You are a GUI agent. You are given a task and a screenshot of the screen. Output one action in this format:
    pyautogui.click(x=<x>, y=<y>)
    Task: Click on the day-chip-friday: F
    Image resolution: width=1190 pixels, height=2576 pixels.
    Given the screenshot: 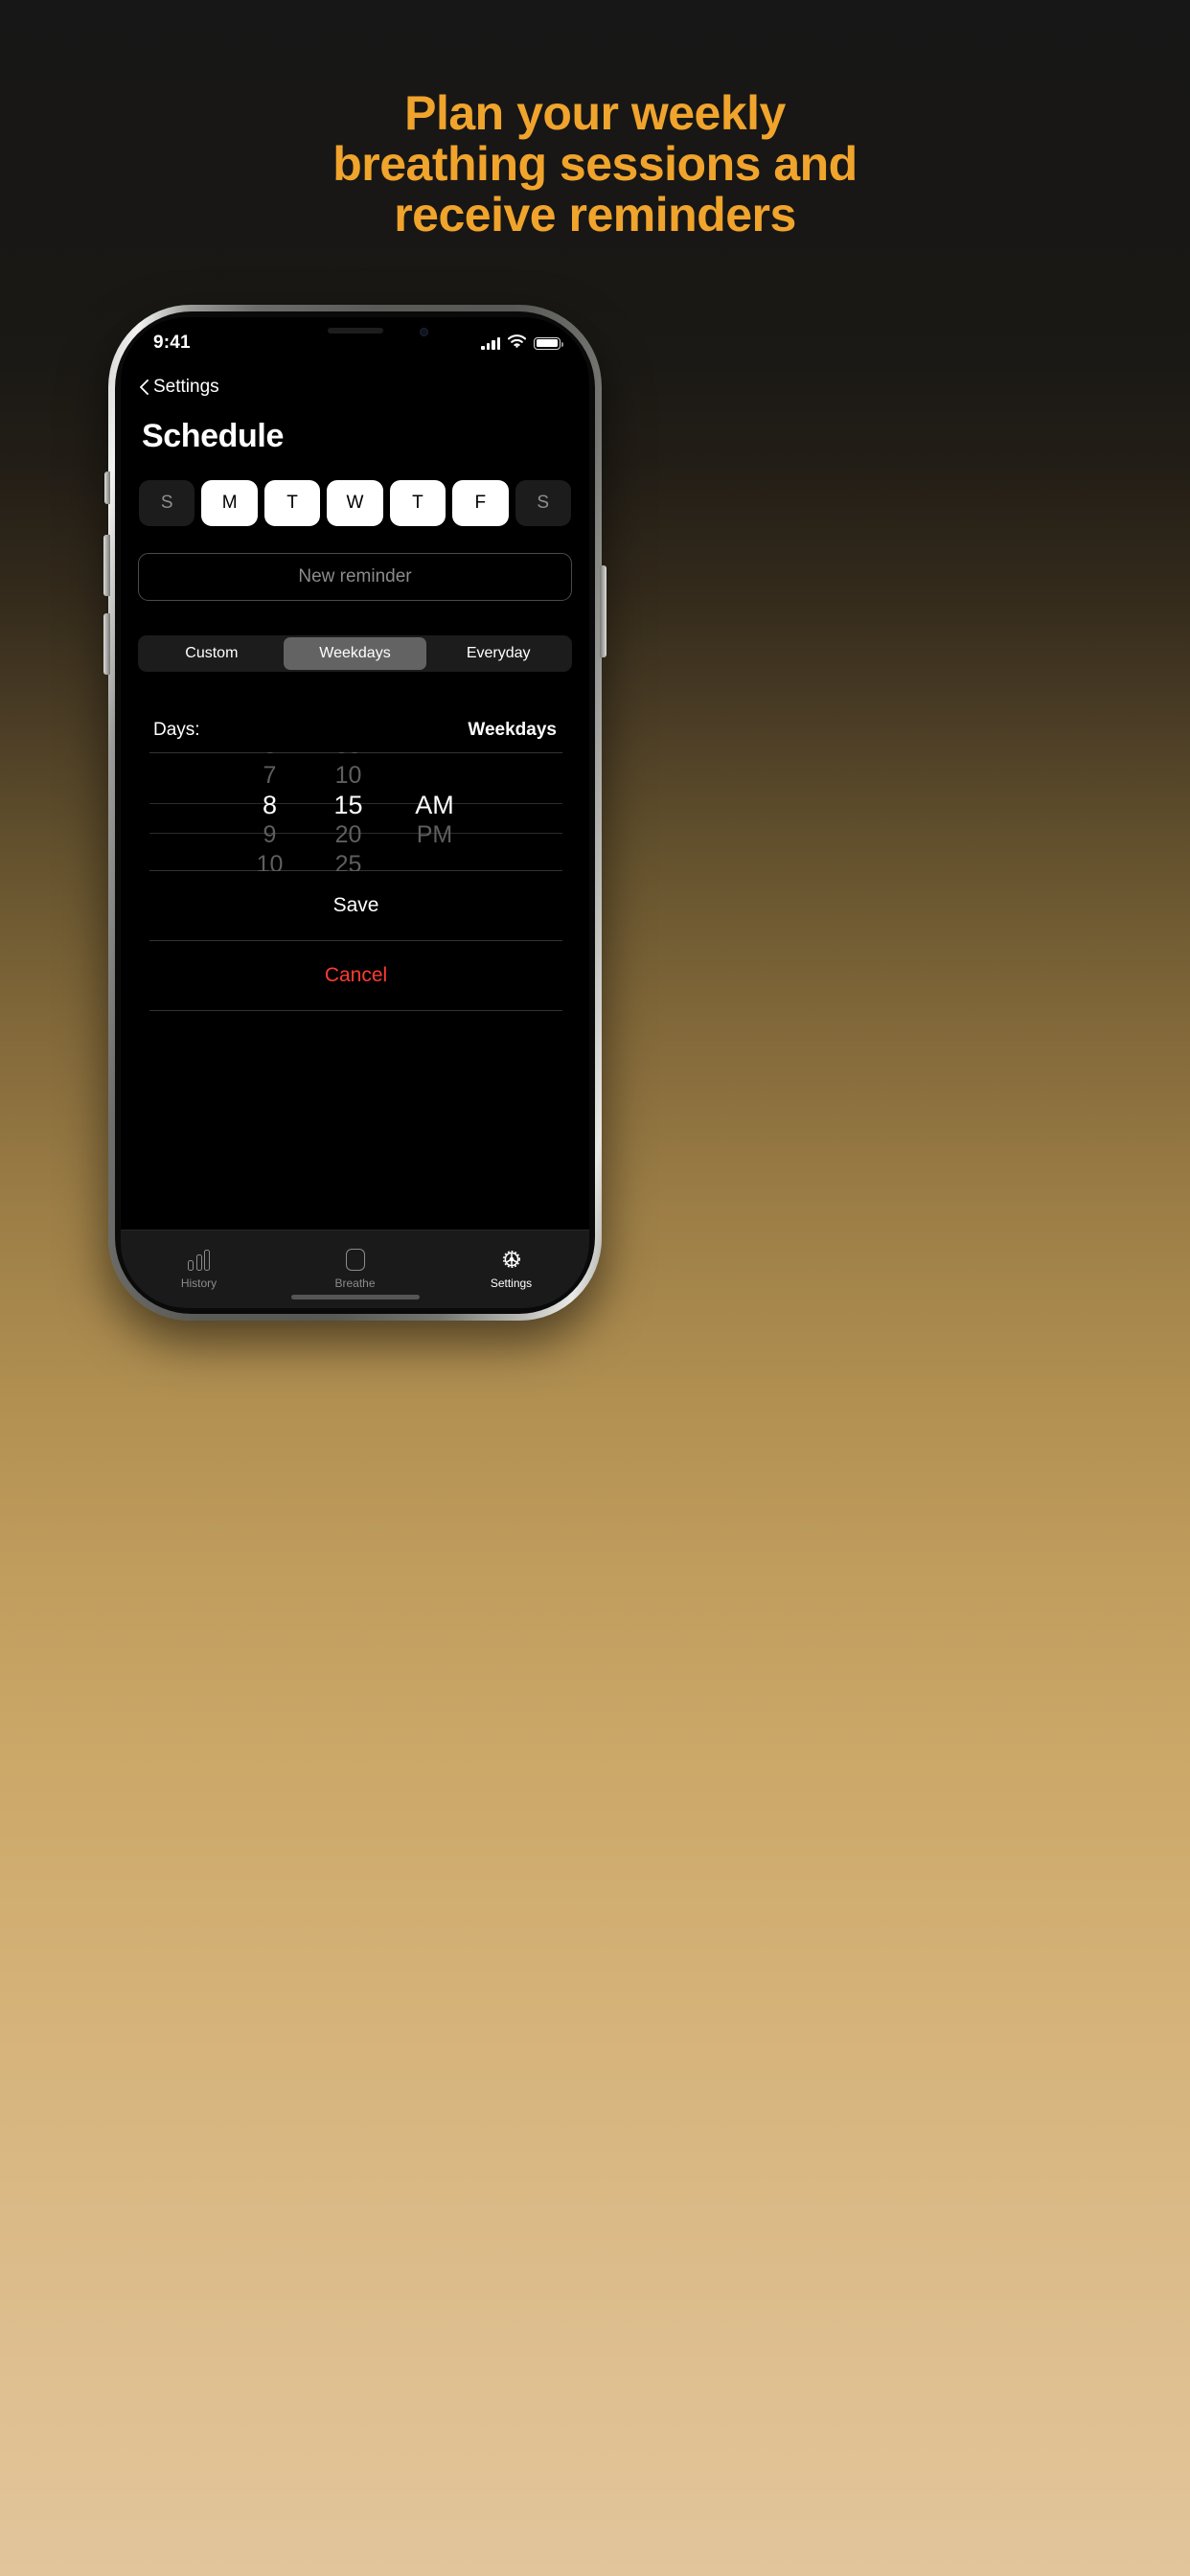 What is the action you would take?
    pyautogui.click(x=481, y=503)
    